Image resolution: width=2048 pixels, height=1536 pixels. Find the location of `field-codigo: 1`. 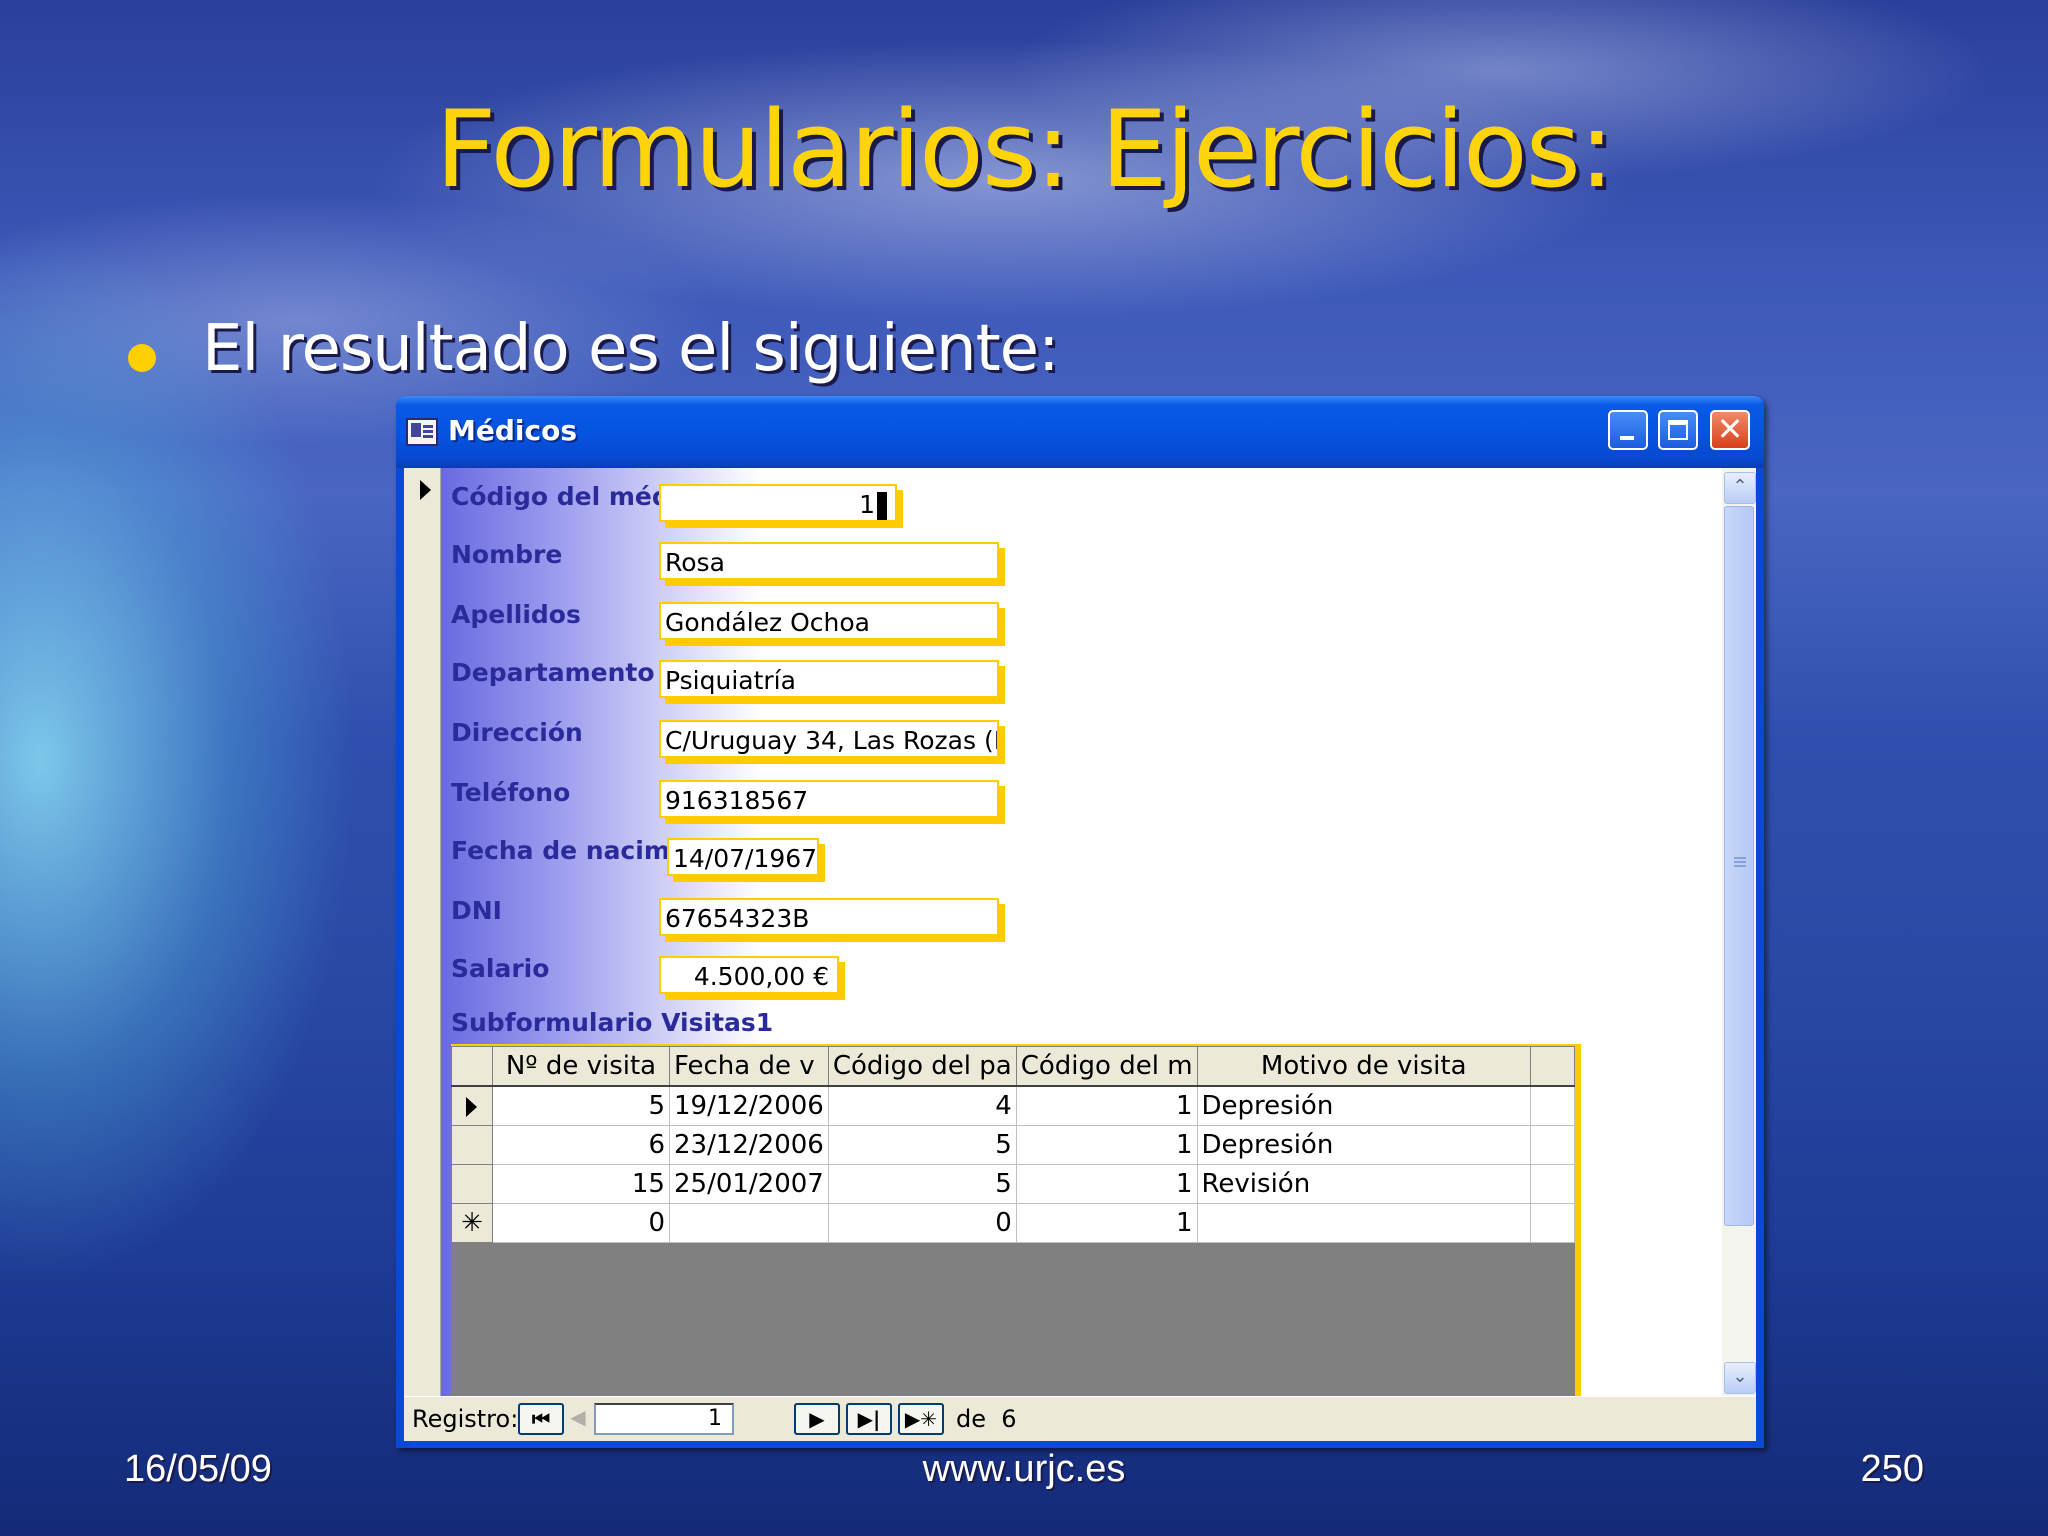

field-codigo: 1 is located at coordinates (778, 503).